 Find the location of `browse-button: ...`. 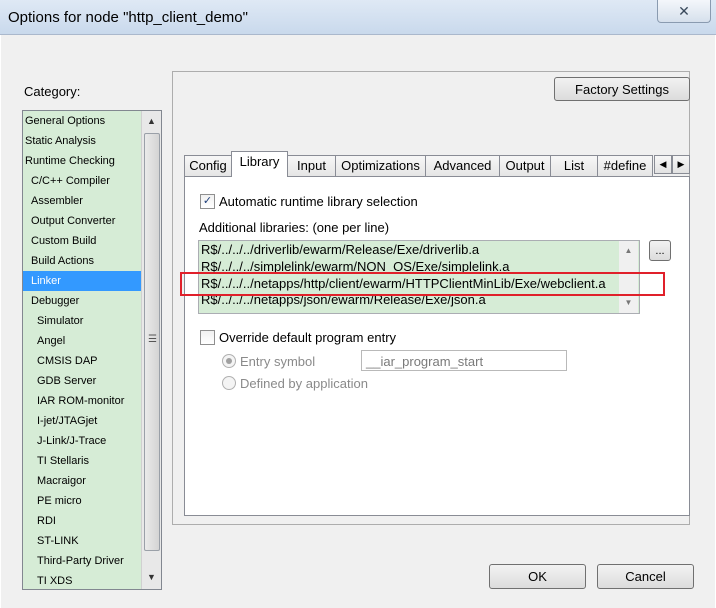

browse-button: ... is located at coordinates (660, 250).